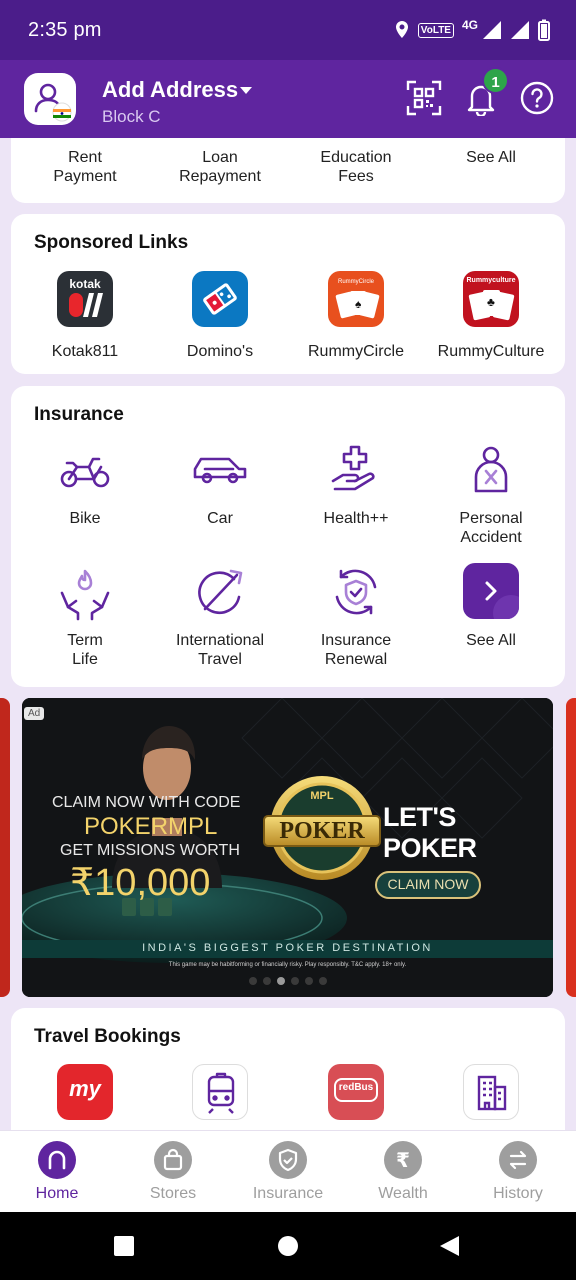 The width and height of the screenshot is (576, 1280). I want to click on chevron-right-icon, so click(491, 591).